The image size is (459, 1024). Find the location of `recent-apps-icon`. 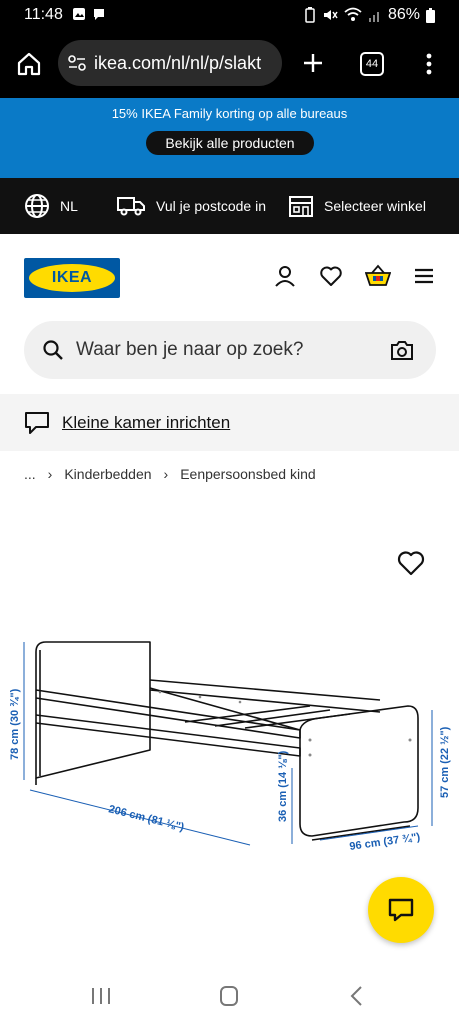

recent-apps-icon is located at coordinates (101, 996).